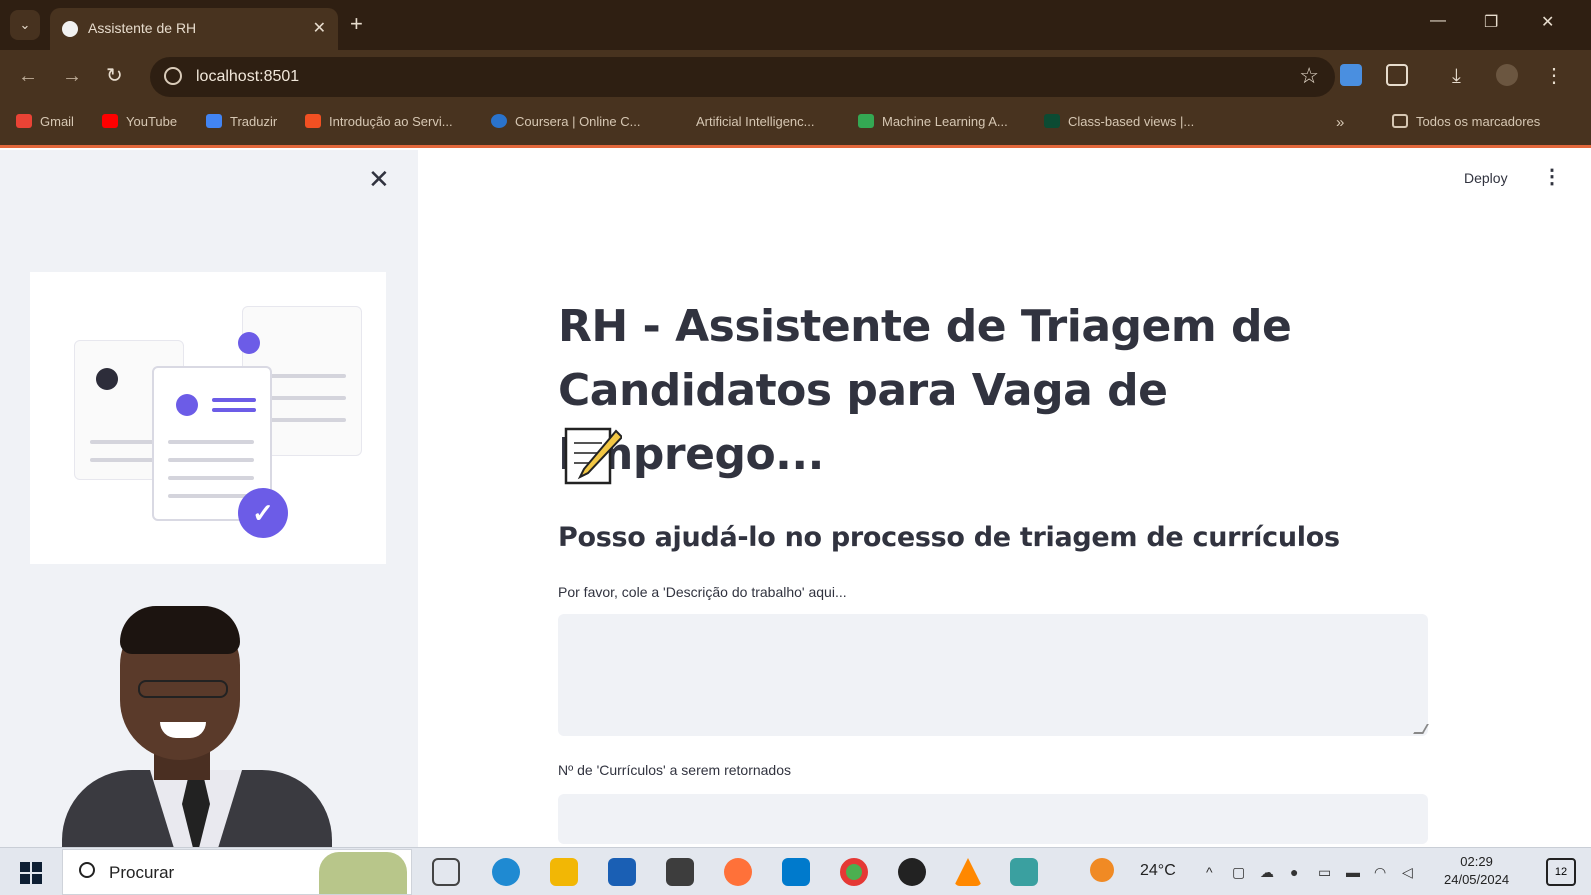  I want to click on file-explorer-icon, so click(564, 872).